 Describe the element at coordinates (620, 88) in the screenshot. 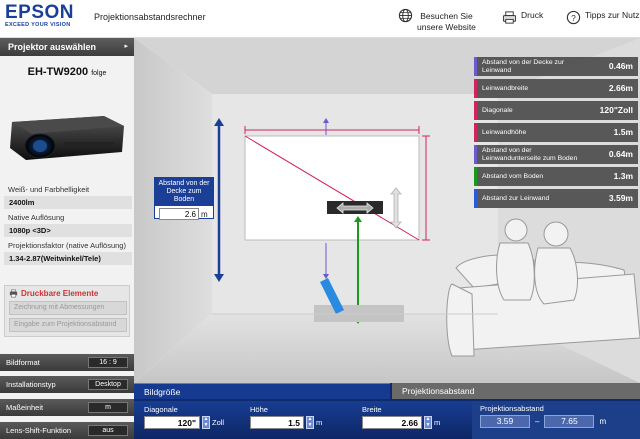

I see `measure-value: 2.66m` at that location.